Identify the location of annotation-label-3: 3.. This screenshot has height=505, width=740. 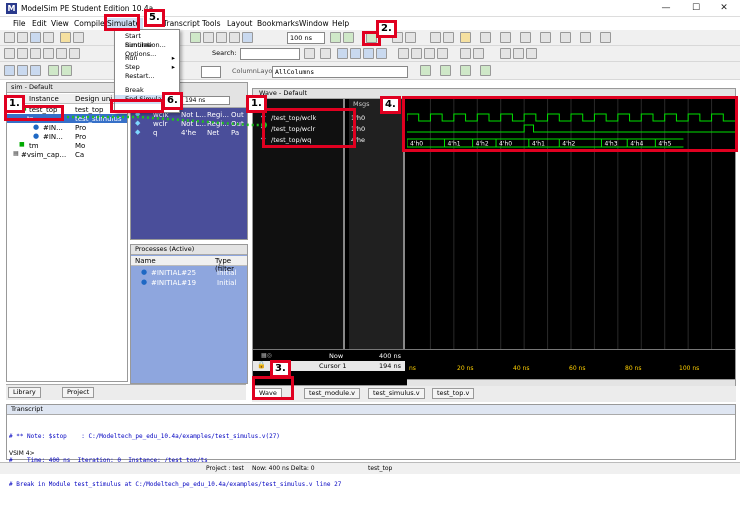
(280, 369).